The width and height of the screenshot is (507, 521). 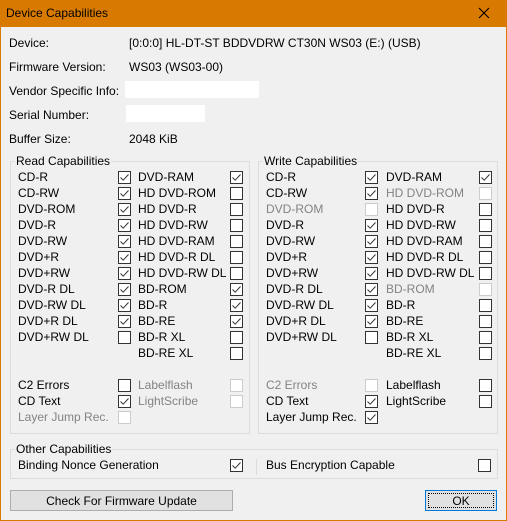 What do you see at coordinates (124, 241) in the screenshot?
I see `read-dvd-rw-checkbox` at bounding box center [124, 241].